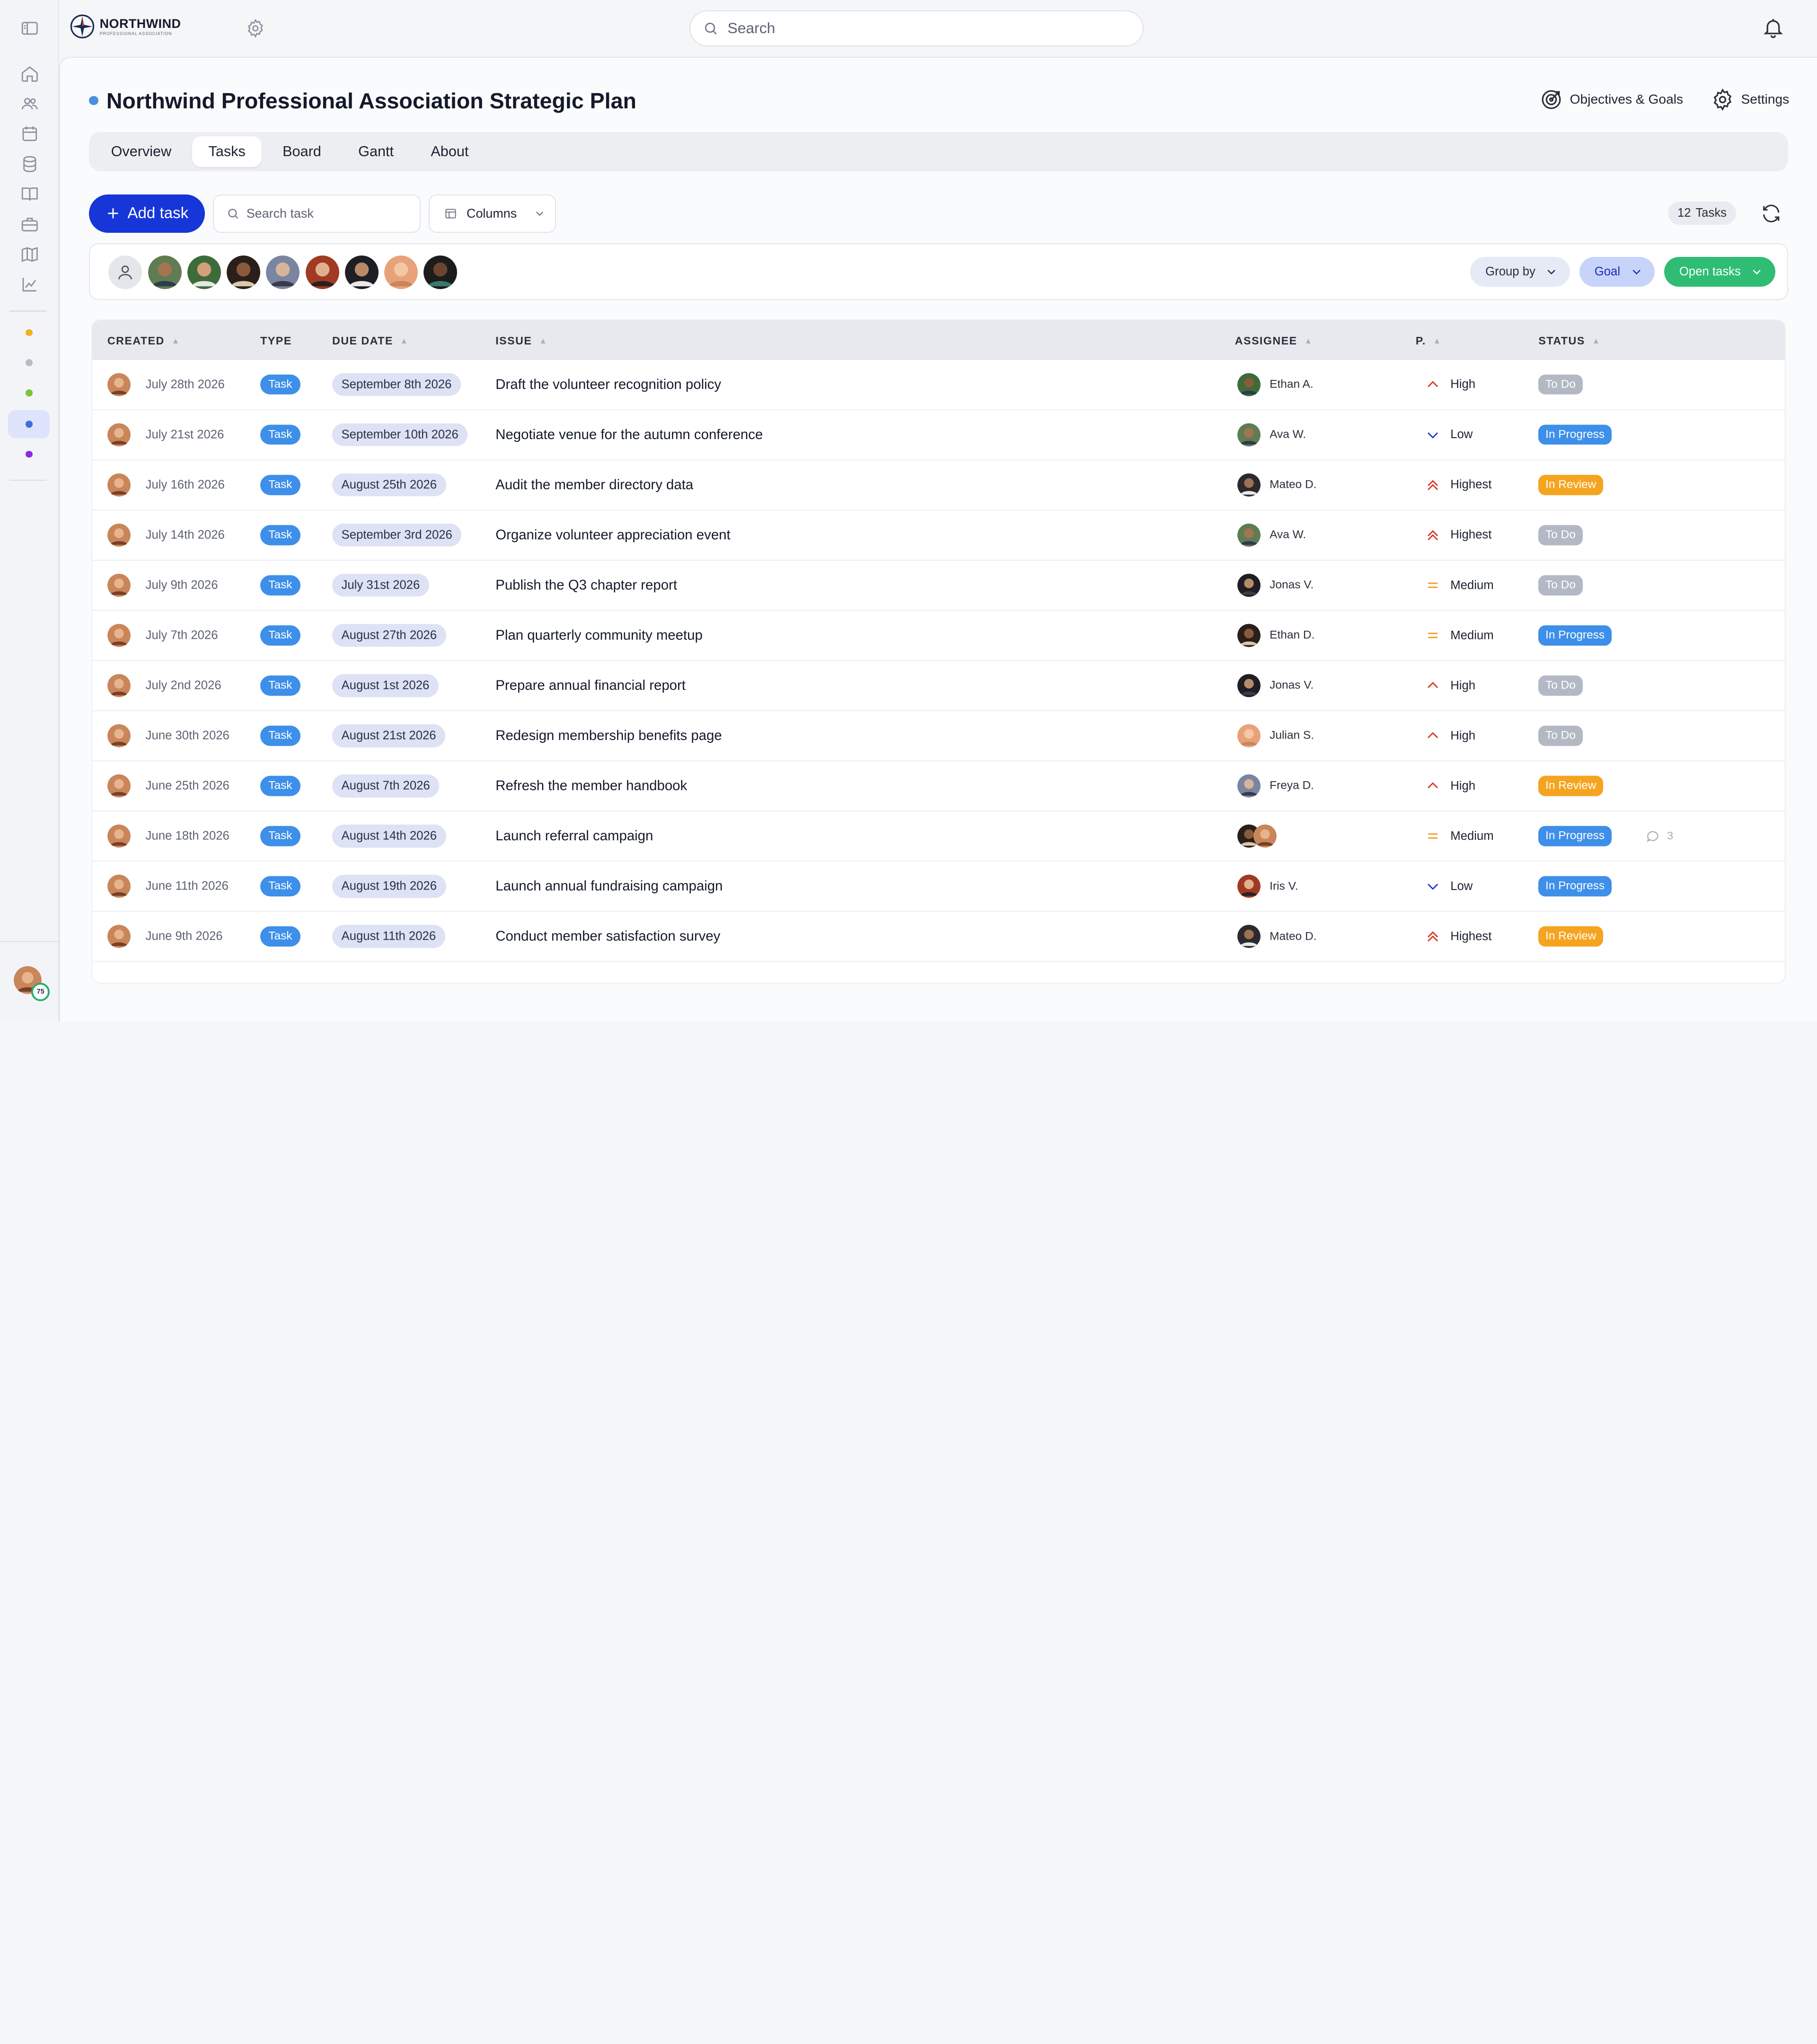  I want to click on column-header-assignee: ASSIGNEE ▲, so click(1274, 341).